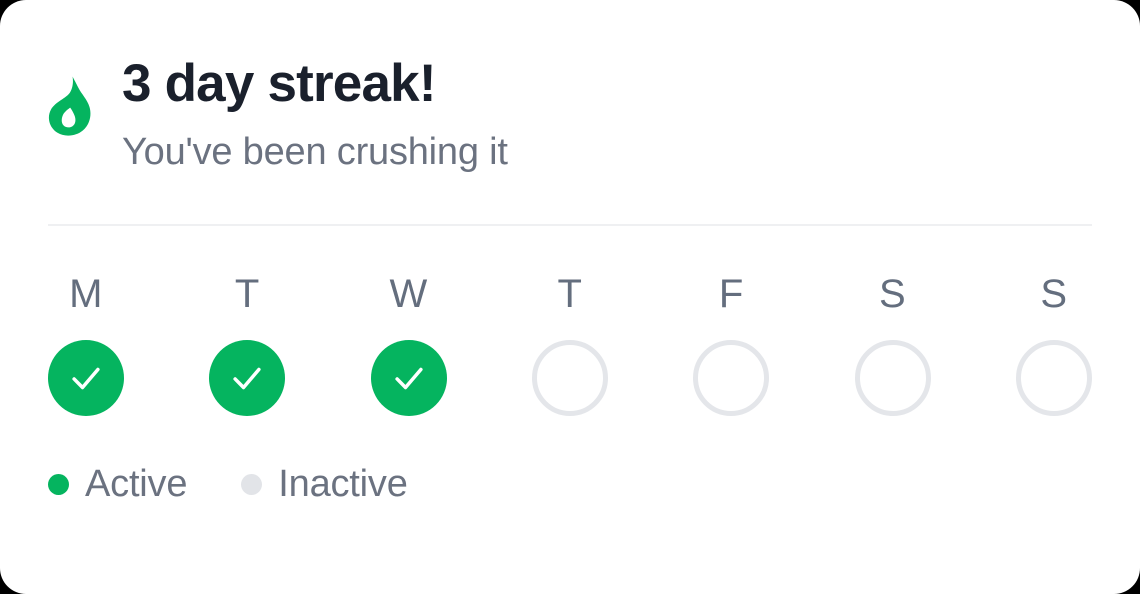 This screenshot has width=1140, height=594. I want to click on day-column-monday: M, so click(86, 344).